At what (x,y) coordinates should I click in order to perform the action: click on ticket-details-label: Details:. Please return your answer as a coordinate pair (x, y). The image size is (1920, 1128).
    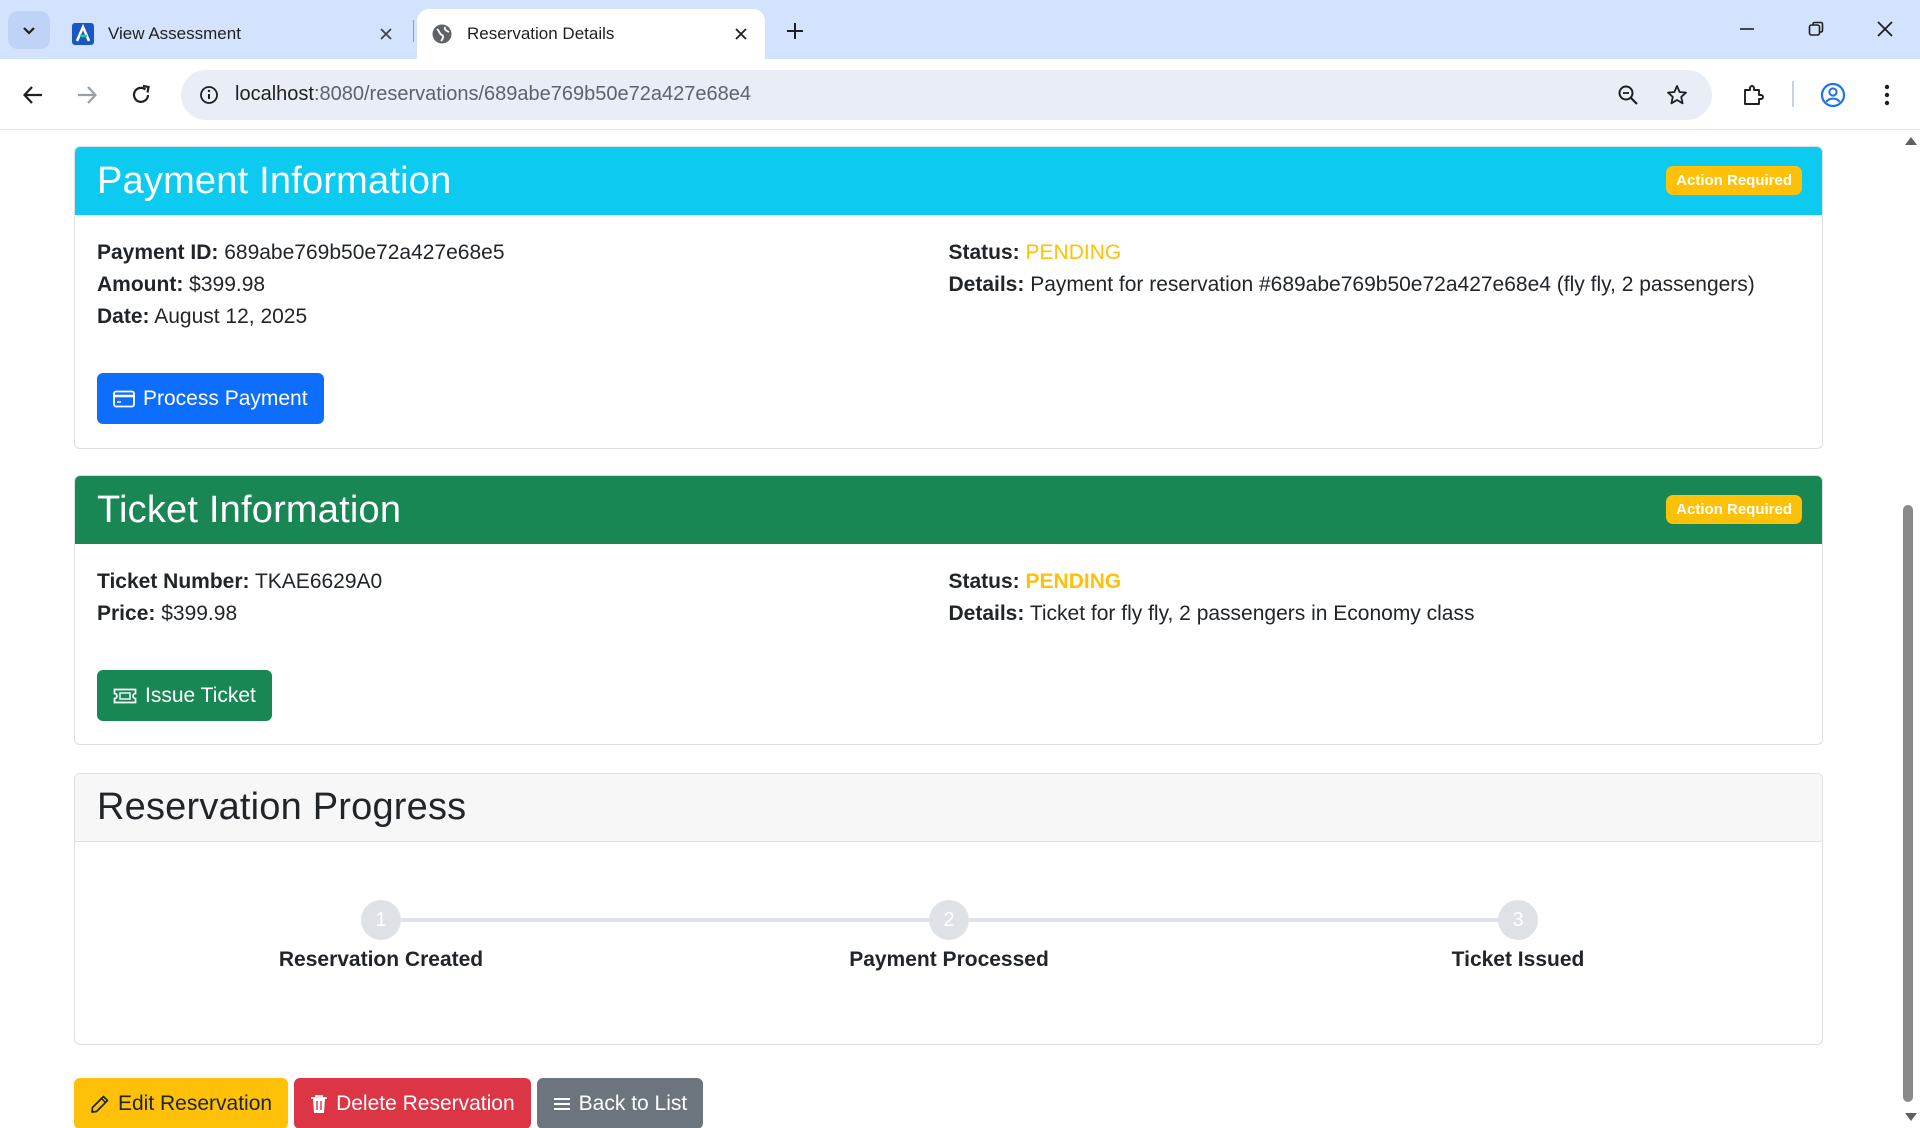
    Looking at the image, I should click on (986, 613).